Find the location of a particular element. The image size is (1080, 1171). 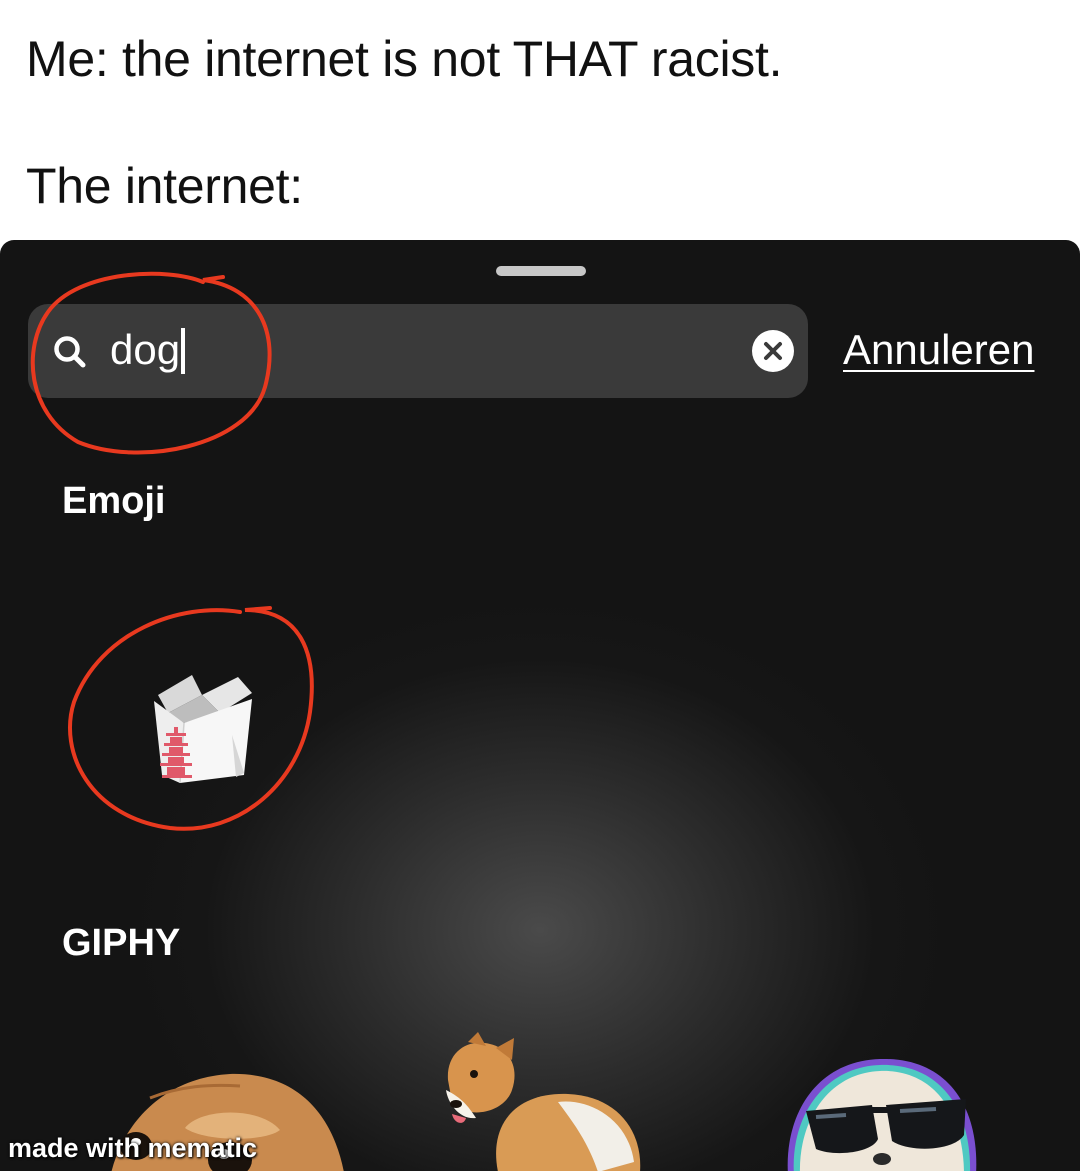

caption-line-1: Me: the internet is not THAT racist. is located at coordinates (404, 59).